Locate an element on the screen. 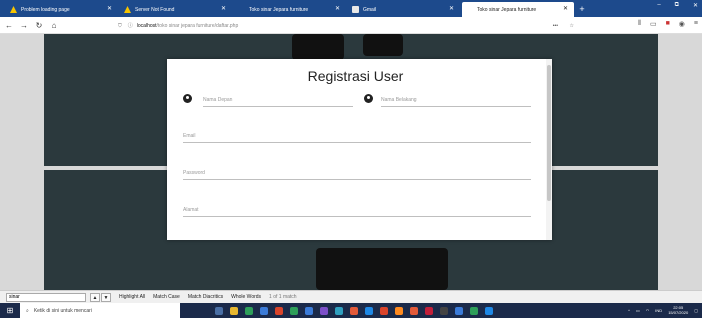 The width and height of the screenshot is (702, 318). tab-problem-loading: Problem loading page ✕ is located at coordinates (62, 9).